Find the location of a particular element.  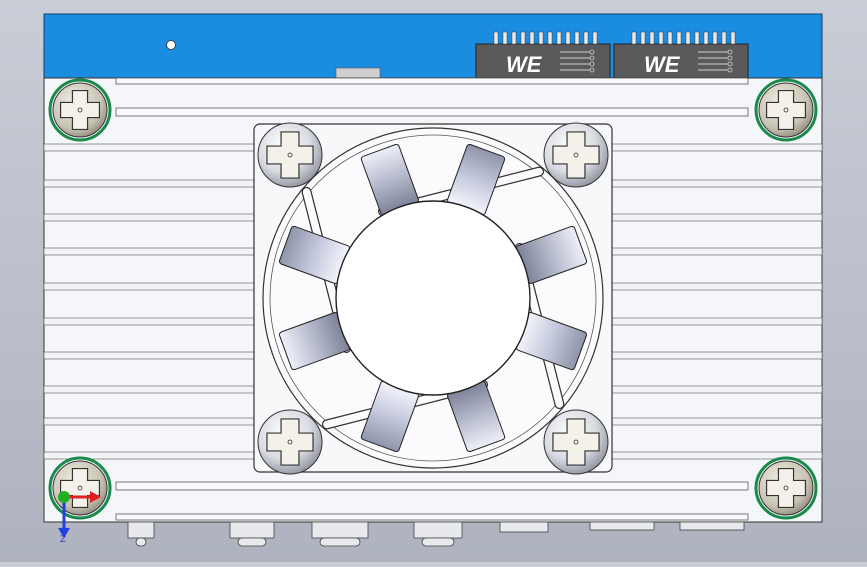

pcb-component is located at coordinates (358, 73).